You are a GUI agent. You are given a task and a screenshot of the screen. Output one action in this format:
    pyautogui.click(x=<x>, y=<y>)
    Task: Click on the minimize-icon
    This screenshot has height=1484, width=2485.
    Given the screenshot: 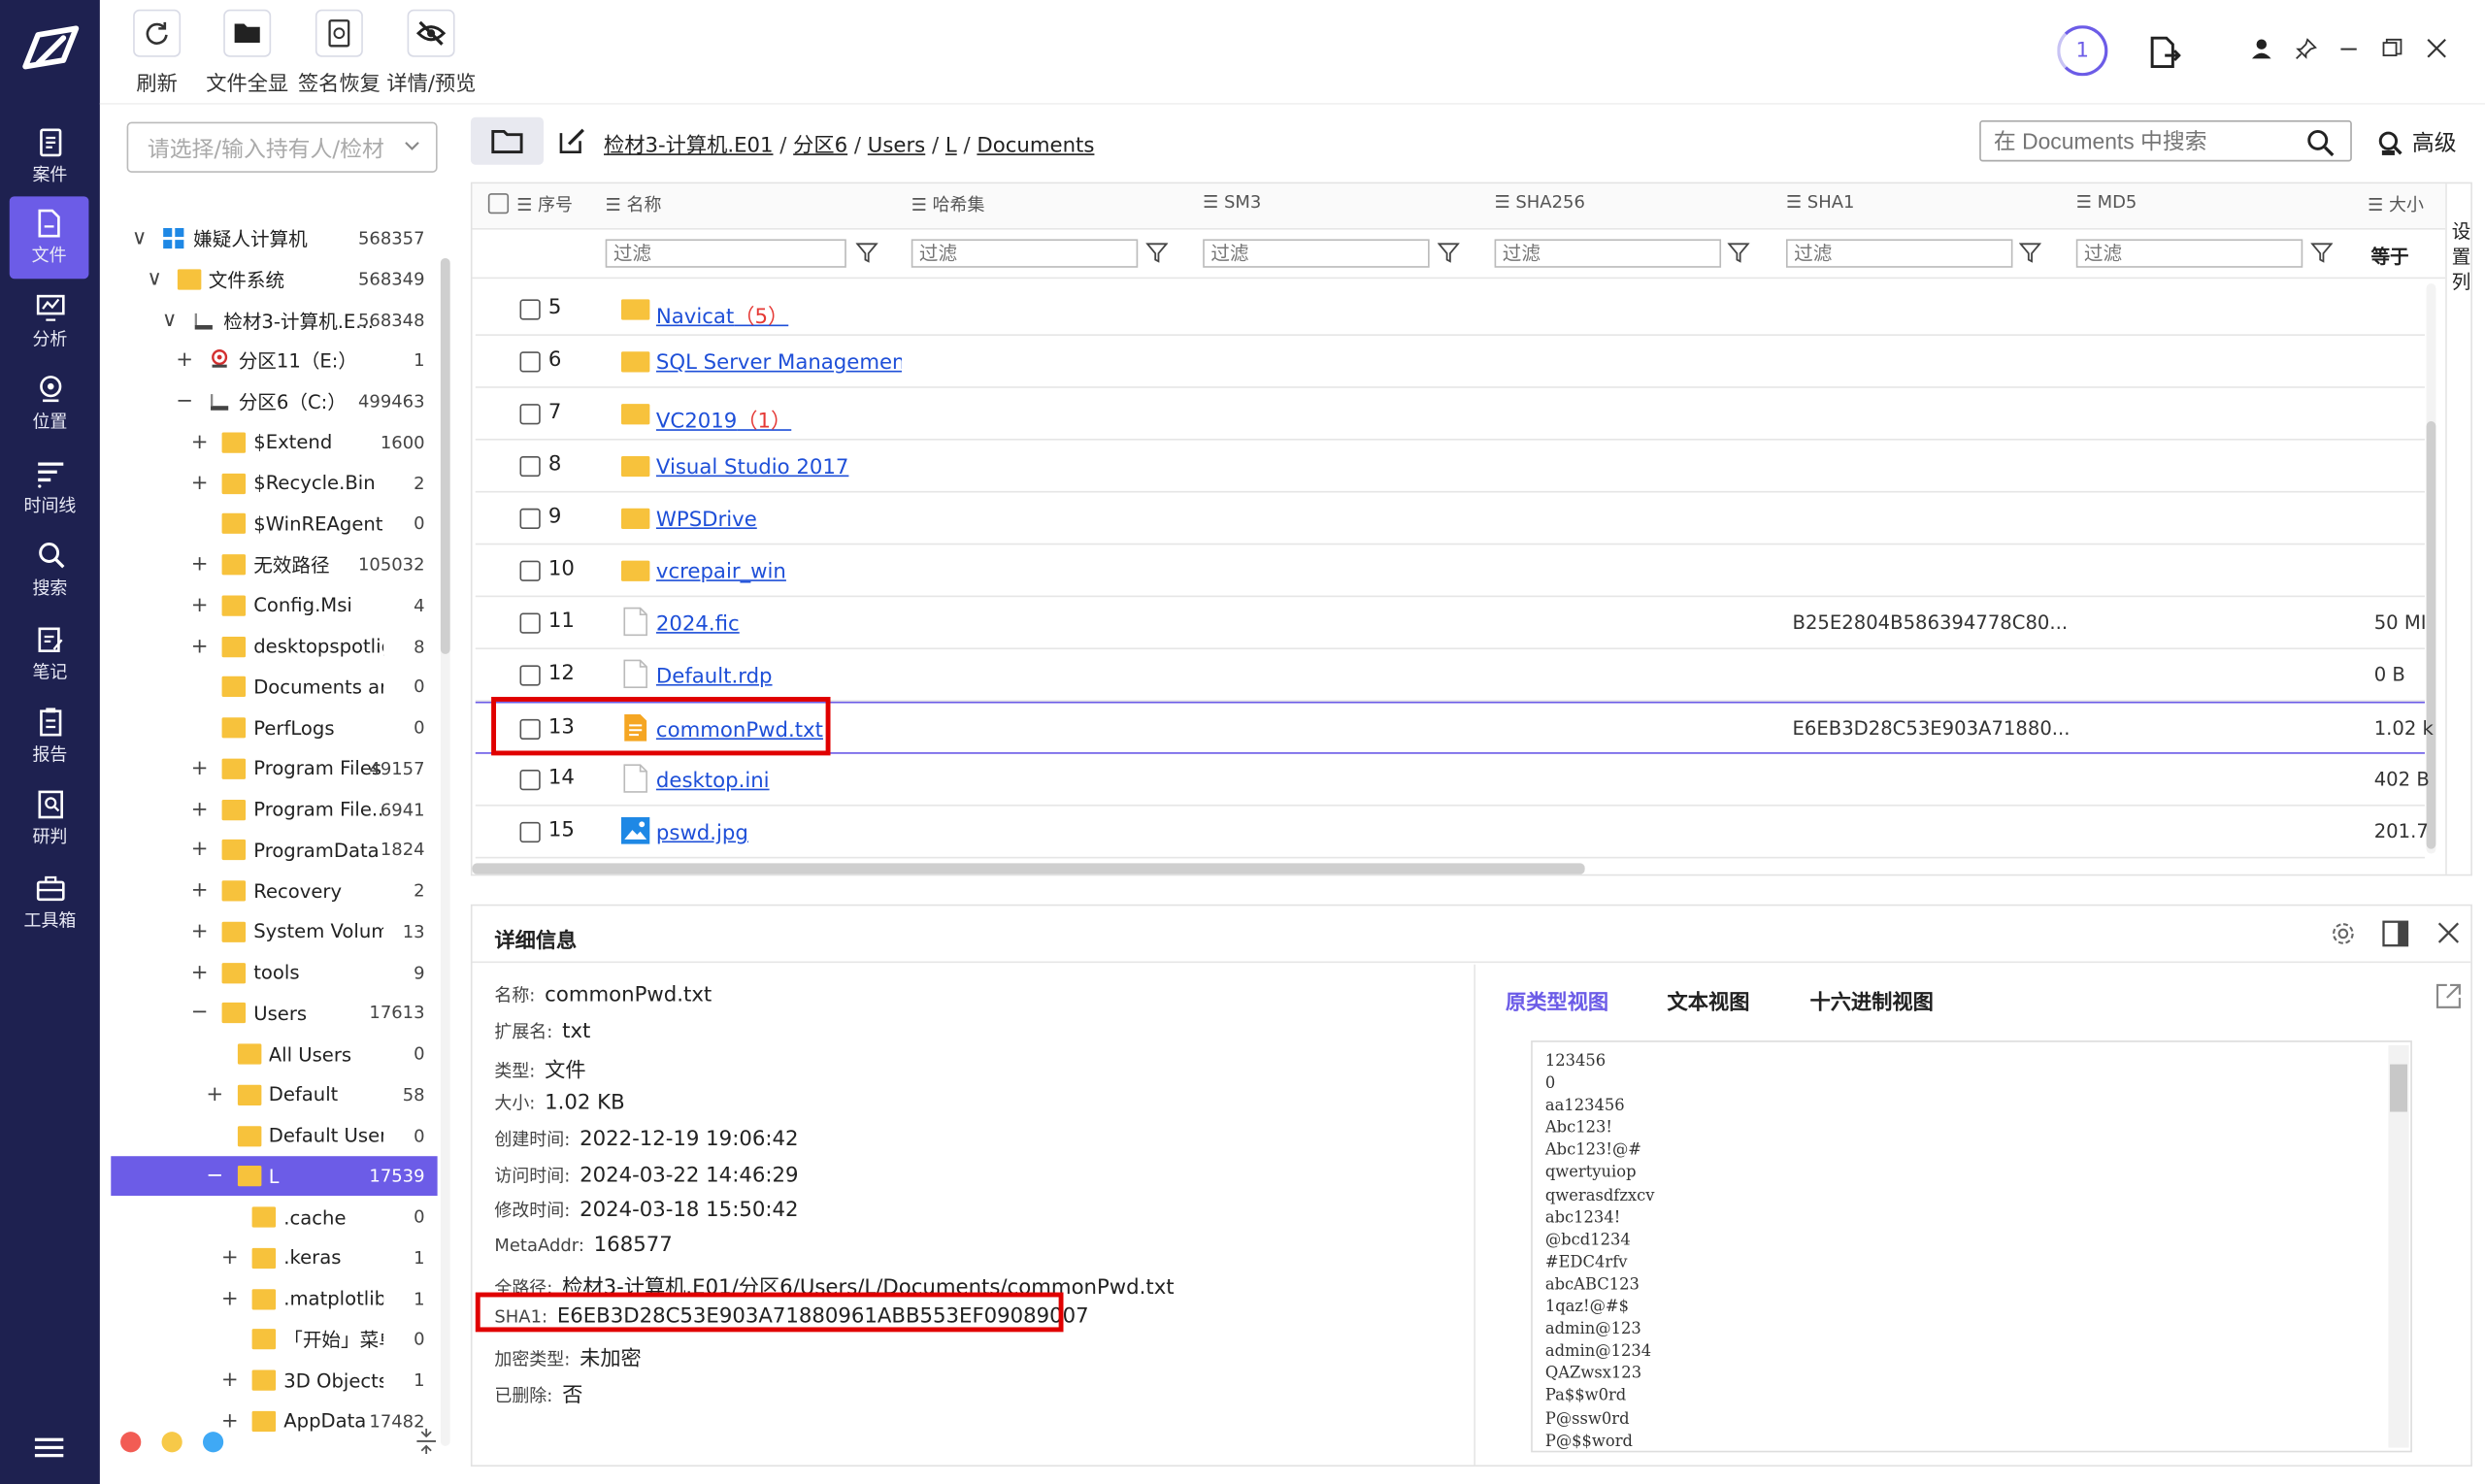 What is the action you would take?
    pyautogui.click(x=2349, y=49)
    